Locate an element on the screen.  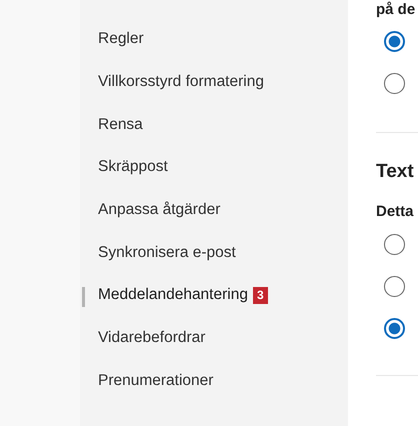
nav-item: Skräppost is located at coordinates (214, 167).